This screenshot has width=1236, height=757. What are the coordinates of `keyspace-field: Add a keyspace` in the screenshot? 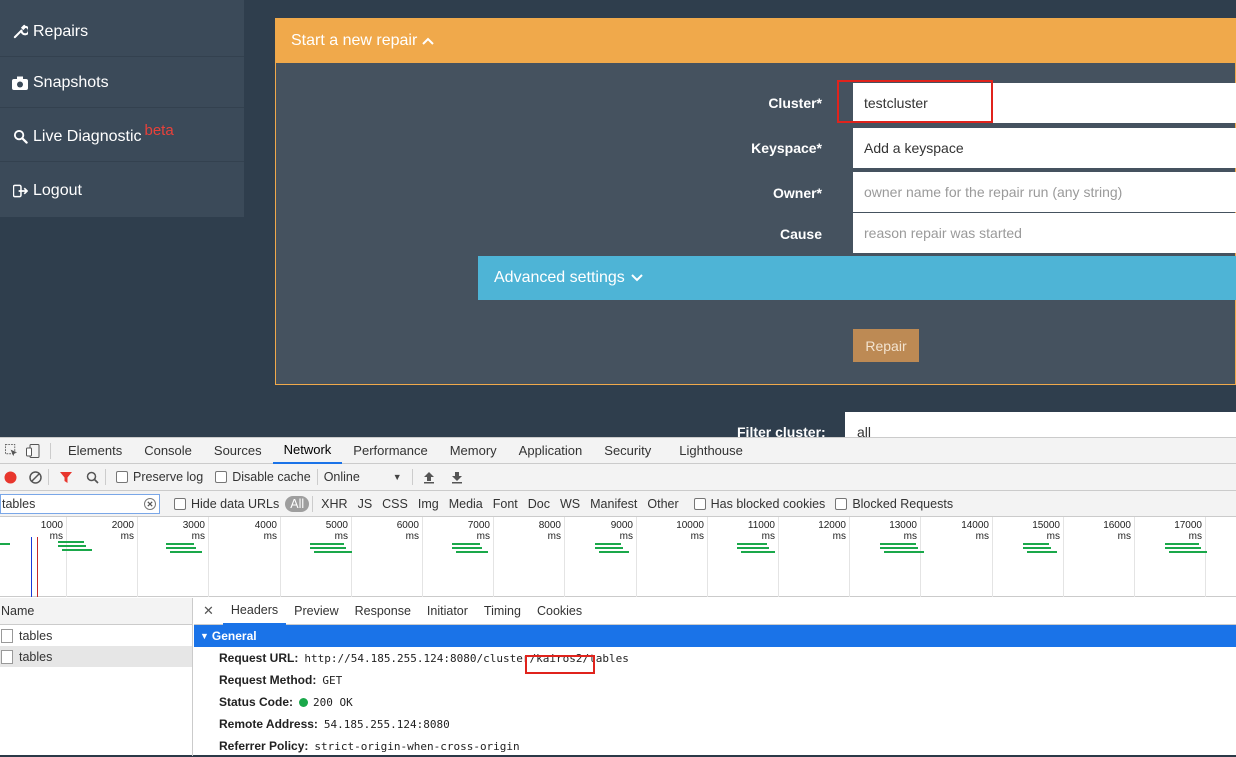 It's located at (1044, 148).